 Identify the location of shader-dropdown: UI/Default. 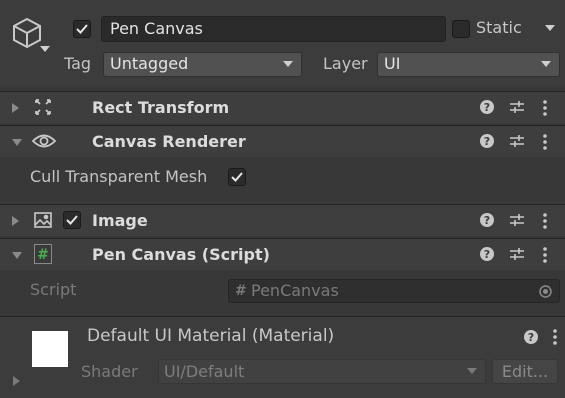
(322, 371).